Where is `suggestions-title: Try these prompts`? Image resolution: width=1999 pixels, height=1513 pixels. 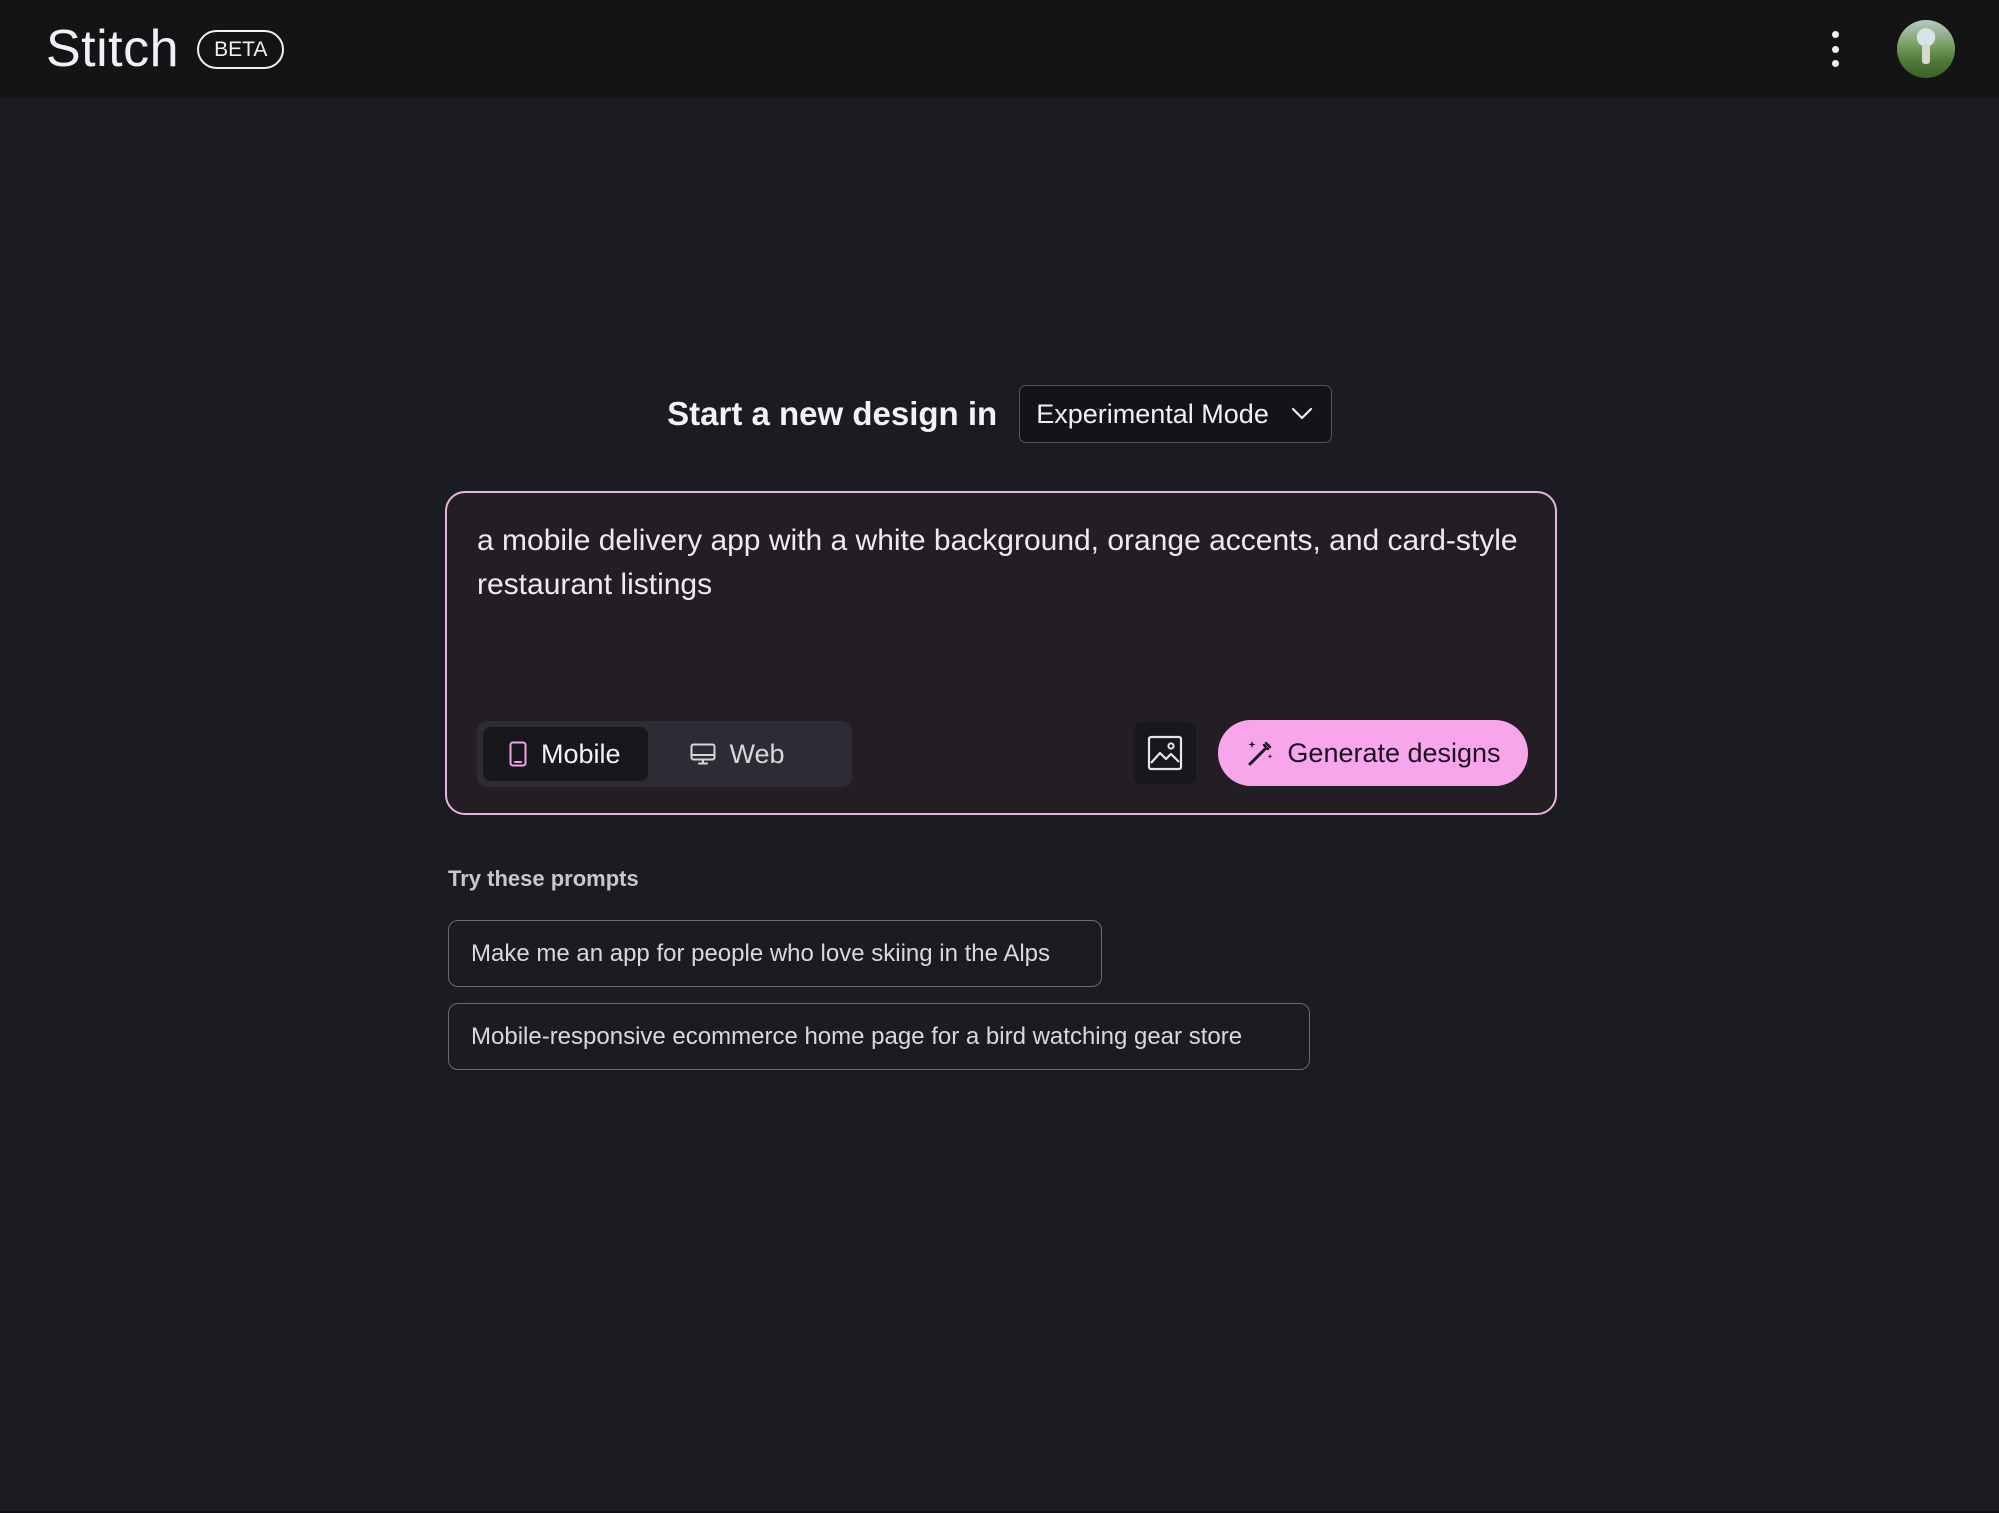 suggestions-title: Try these prompts is located at coordinates (543, 878).